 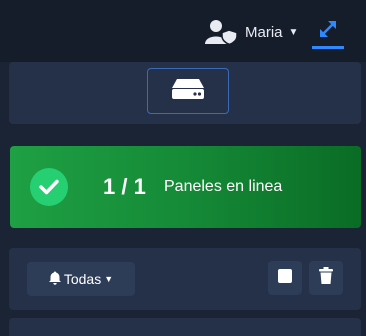 What do you see at coordinates (185, 327) in the screenshot?
I see `next-panel` at bounding box center [185, 327].